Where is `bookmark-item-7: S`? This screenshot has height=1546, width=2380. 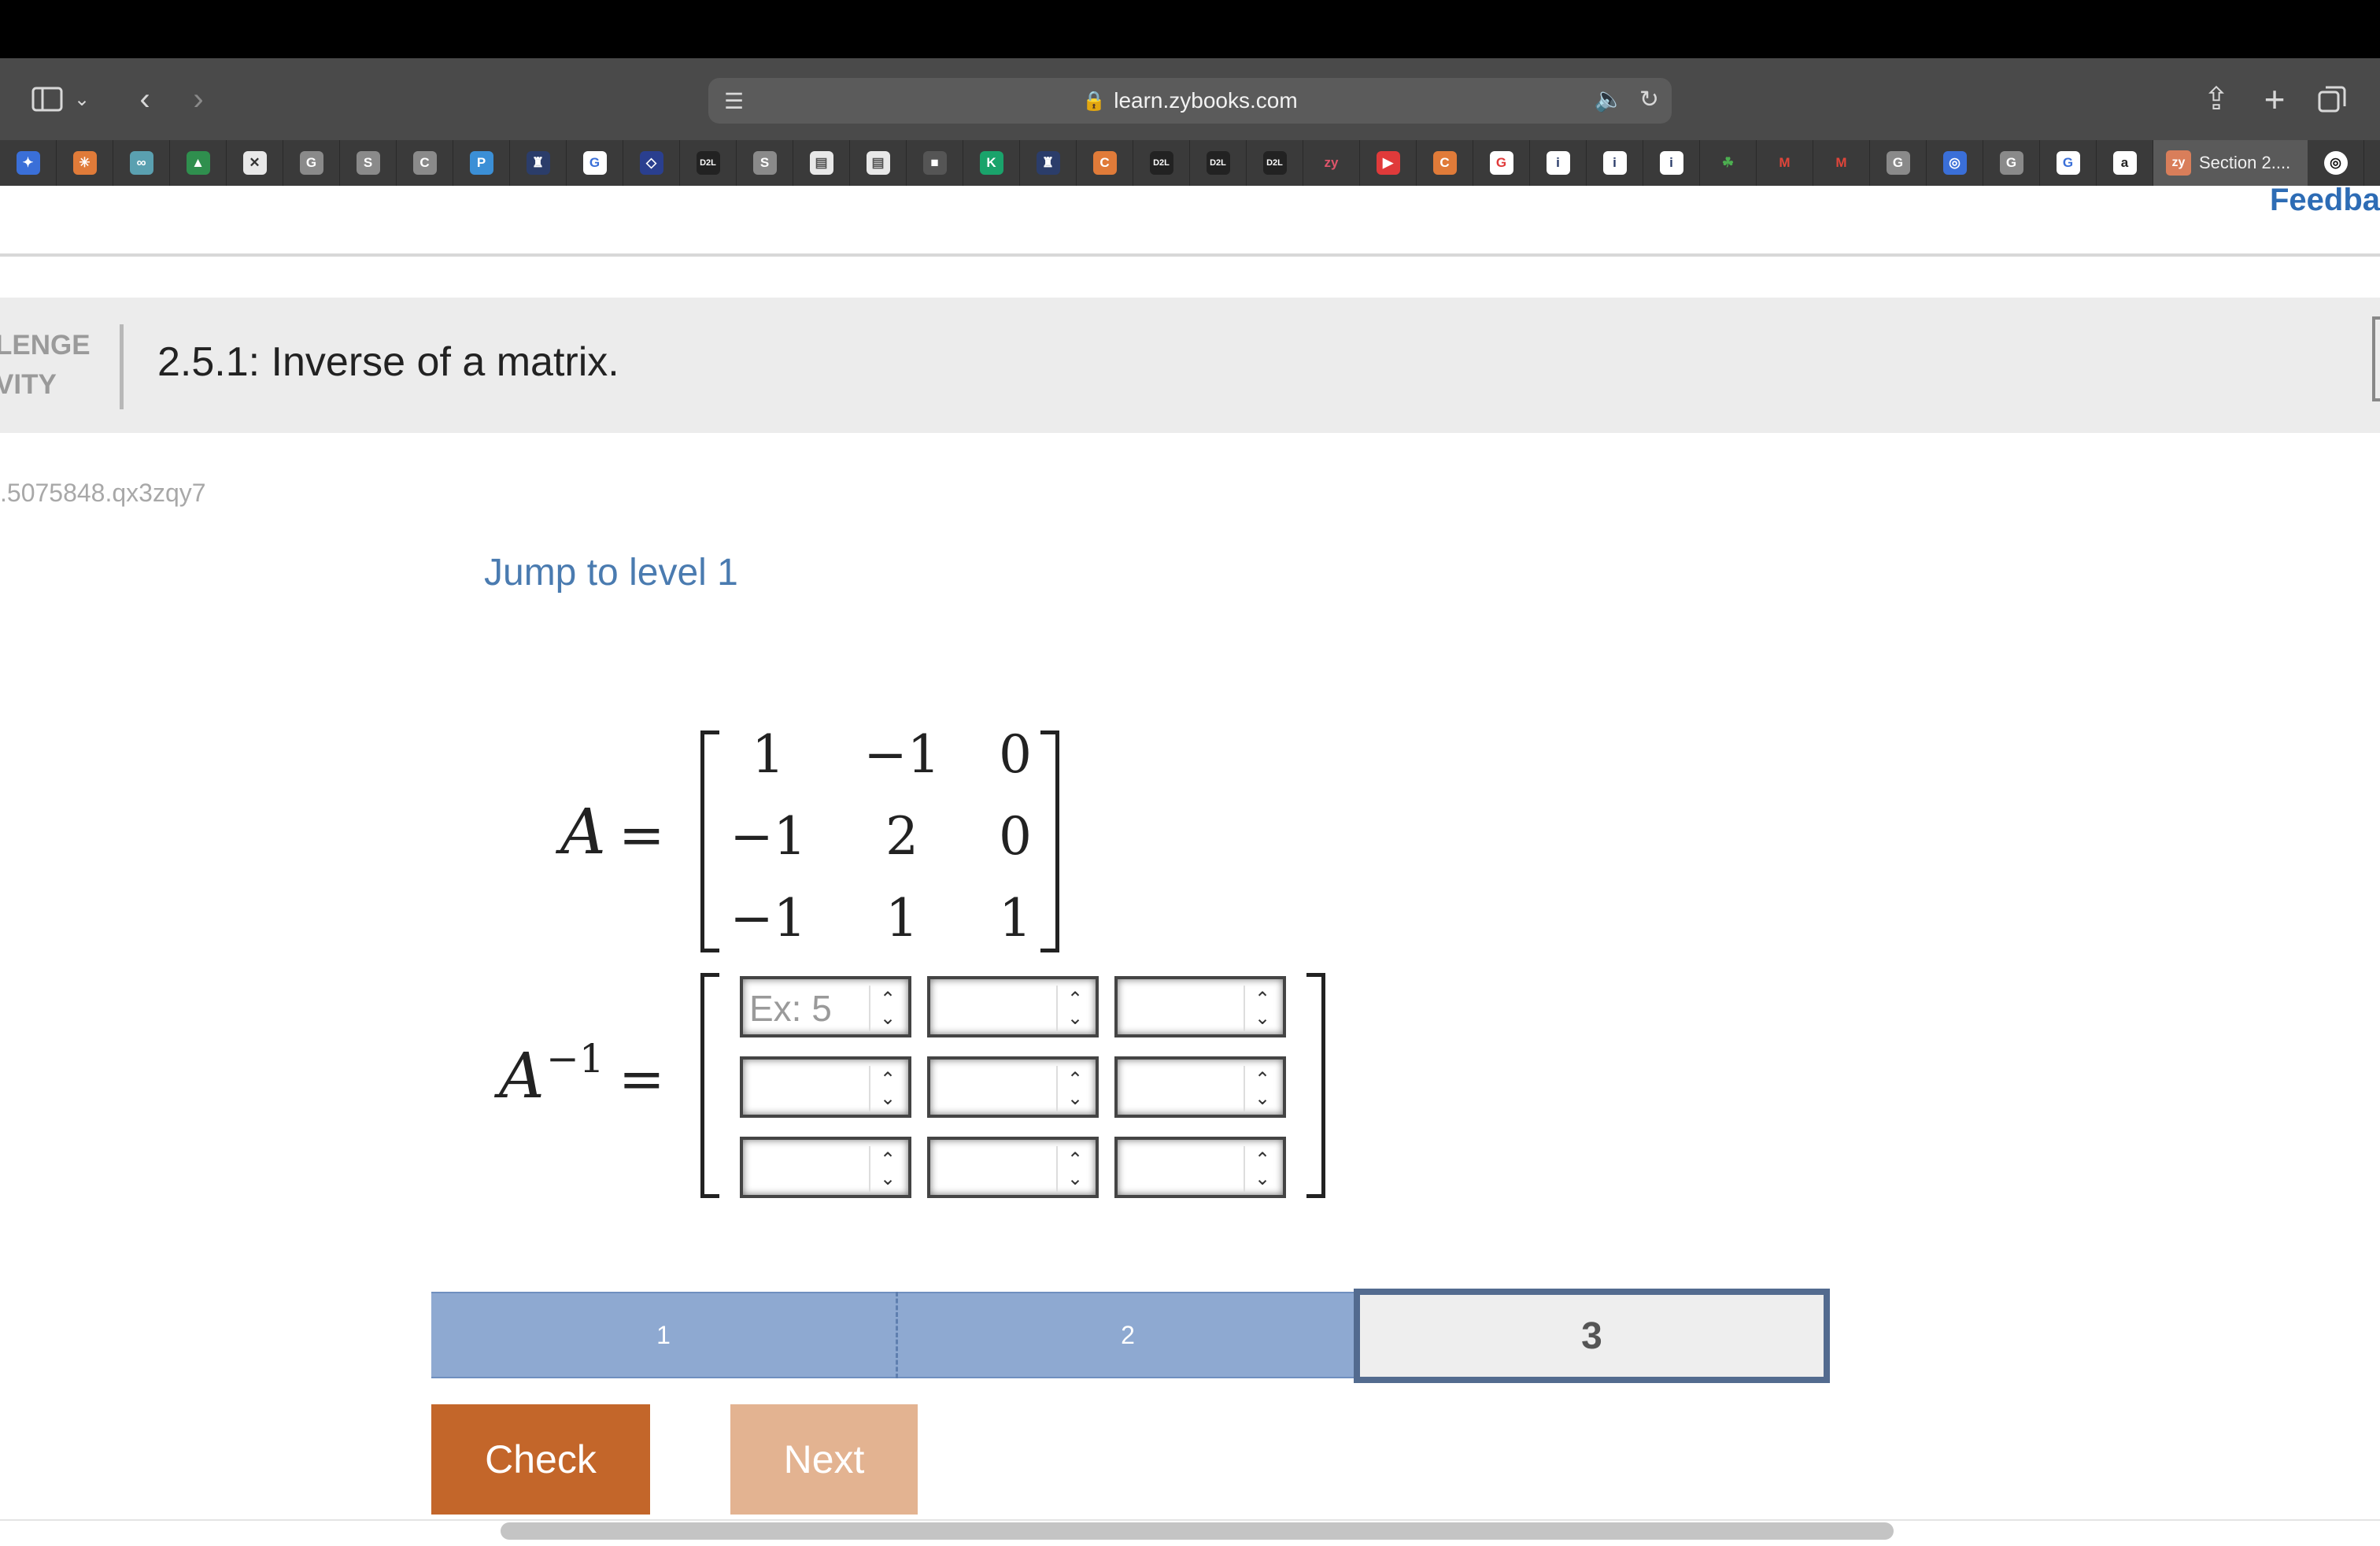
bookmark-item-7: S is located at coordinates (368, 163).